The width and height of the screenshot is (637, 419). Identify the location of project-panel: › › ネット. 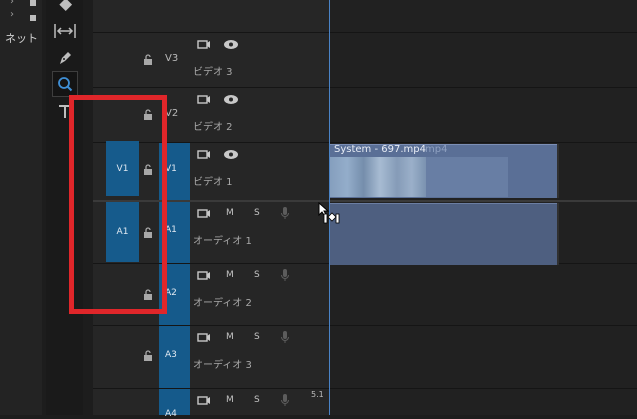
(21, 207).